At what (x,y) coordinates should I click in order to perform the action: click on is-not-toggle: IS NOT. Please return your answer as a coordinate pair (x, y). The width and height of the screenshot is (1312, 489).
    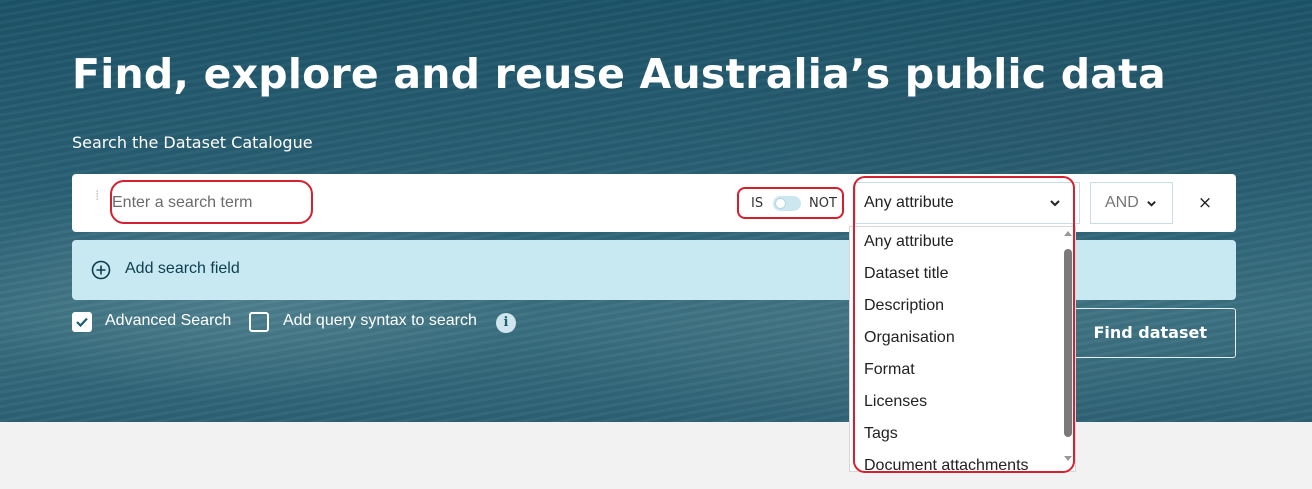
    Looking at the image, I should click on (790, 203).